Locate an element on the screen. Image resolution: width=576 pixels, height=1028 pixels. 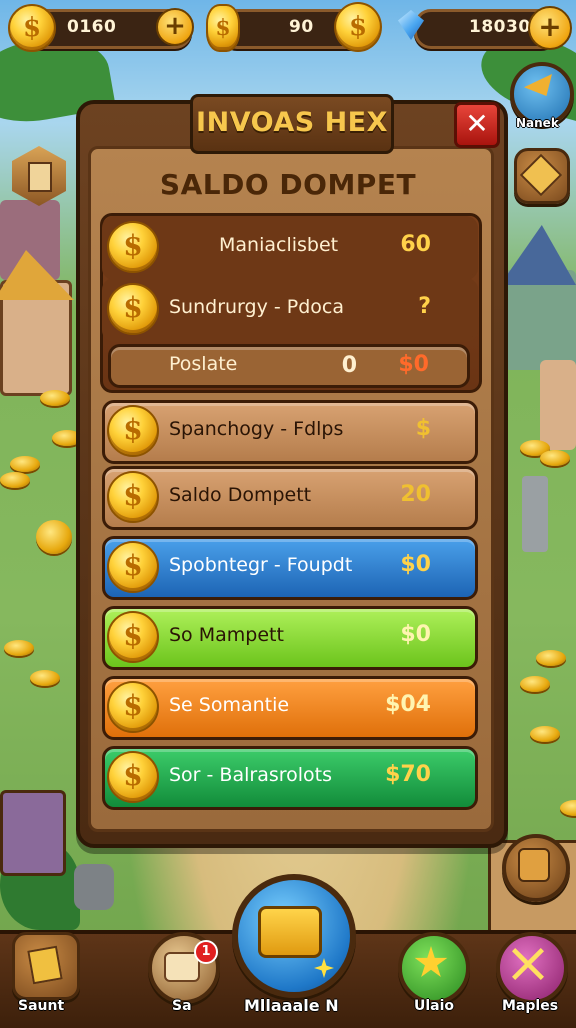
wallet-row: $ Sor - Balrasrolots $70 is located at coordinates (290, 778).